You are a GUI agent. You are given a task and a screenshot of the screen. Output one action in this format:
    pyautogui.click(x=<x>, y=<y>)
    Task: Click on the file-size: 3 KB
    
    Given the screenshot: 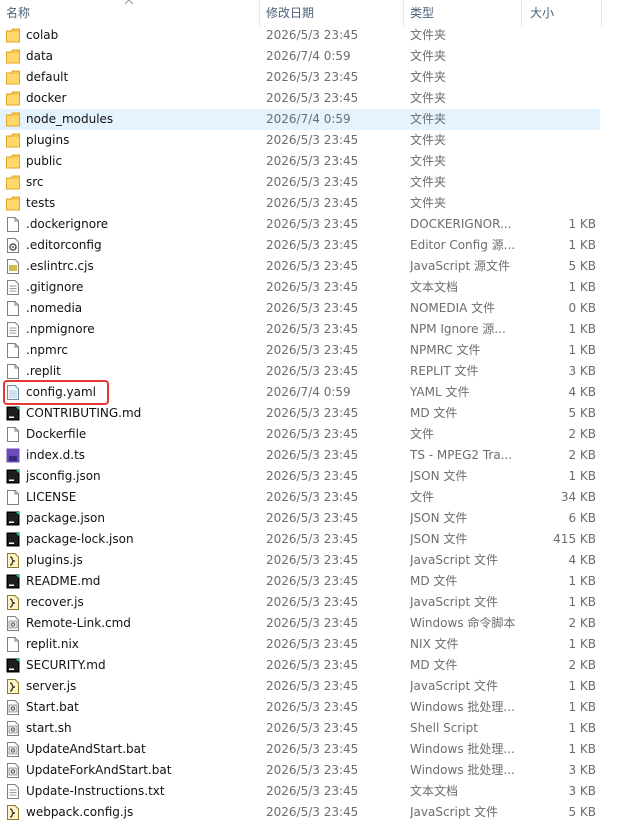 What is the action you would take?
    pyautogui.click(x=582, y=770)
    